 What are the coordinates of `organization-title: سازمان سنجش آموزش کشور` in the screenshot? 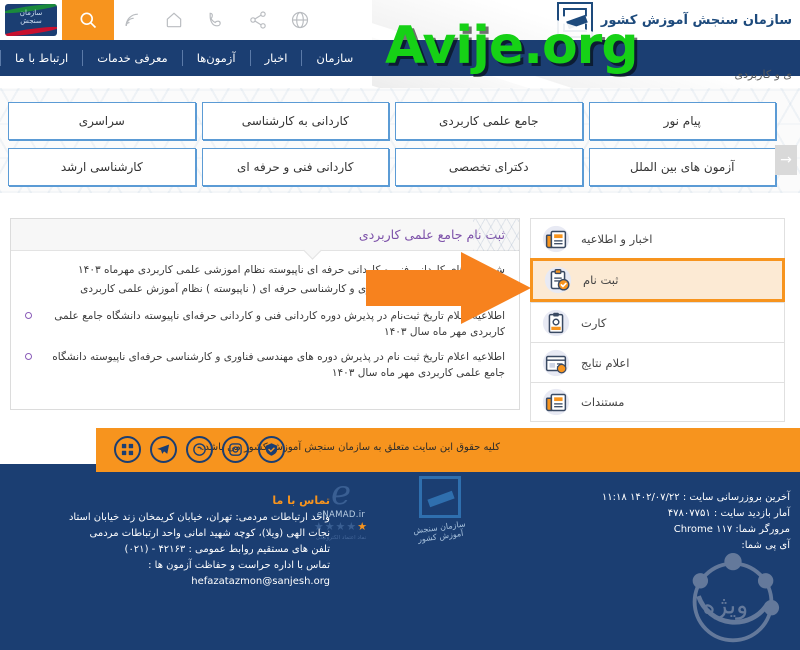 It's located at (696, 20).